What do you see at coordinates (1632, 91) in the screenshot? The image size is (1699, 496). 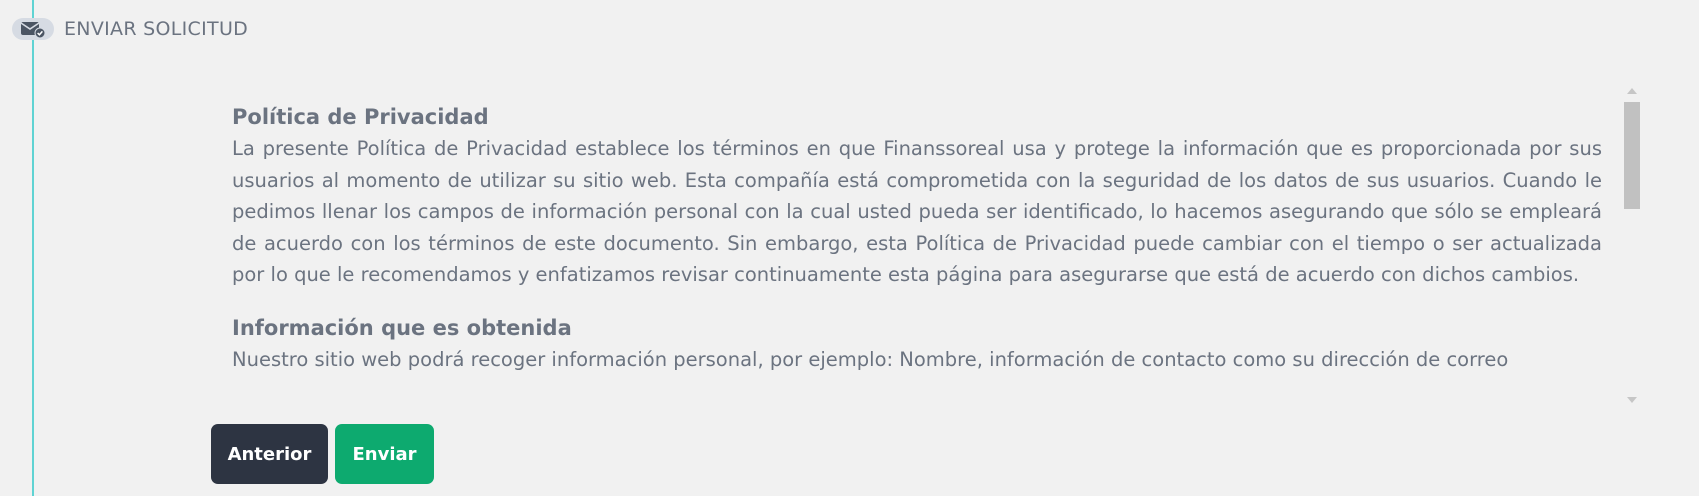 I see `scroll-up-arrow-icon` at bounding box center [1632, 91].